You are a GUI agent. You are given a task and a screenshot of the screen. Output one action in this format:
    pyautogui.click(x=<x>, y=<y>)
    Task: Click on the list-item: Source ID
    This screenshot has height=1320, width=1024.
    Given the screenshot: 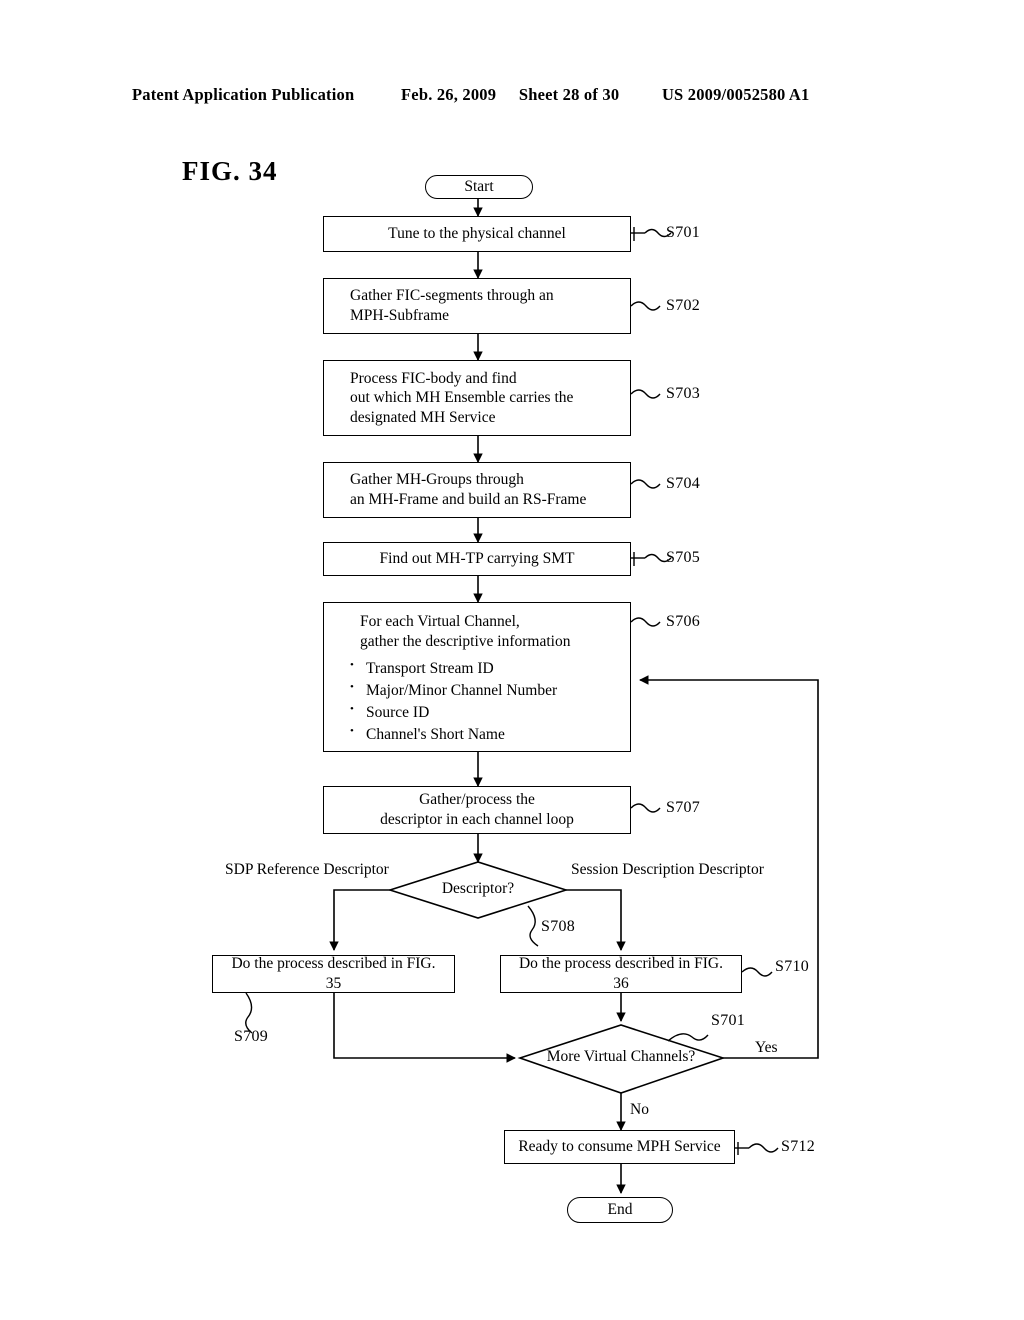 What is the action you would take?
    pyautogui.click(x=490, y=713)
    